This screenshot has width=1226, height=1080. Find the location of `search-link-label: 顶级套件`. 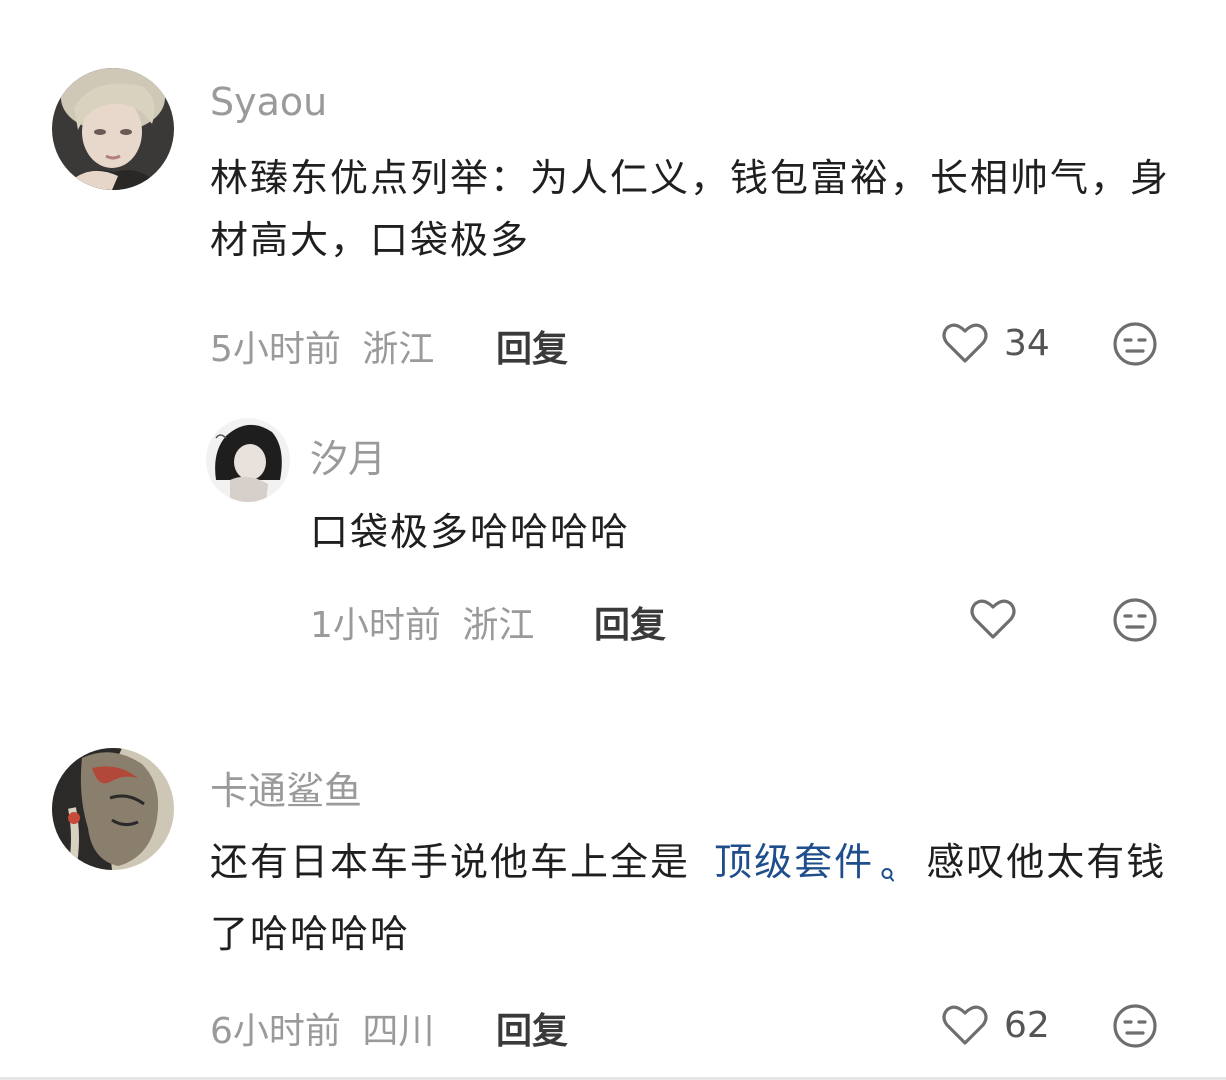

search-link-label: 顶级套件 is located at coordinates (794, 862).